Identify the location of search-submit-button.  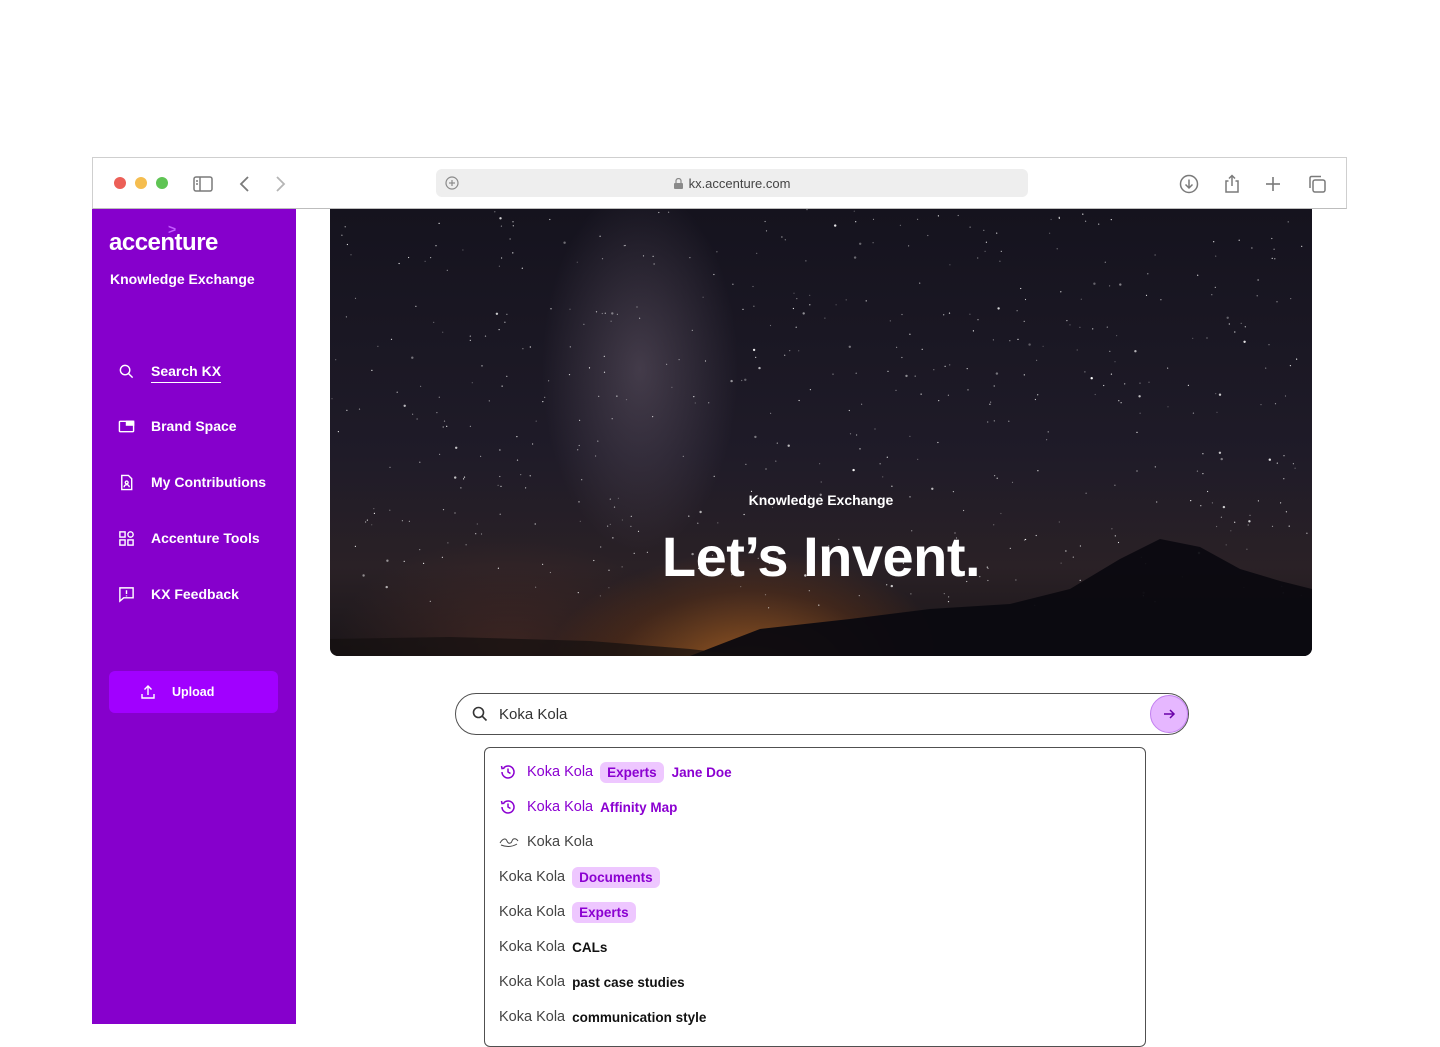
(1169, 714).